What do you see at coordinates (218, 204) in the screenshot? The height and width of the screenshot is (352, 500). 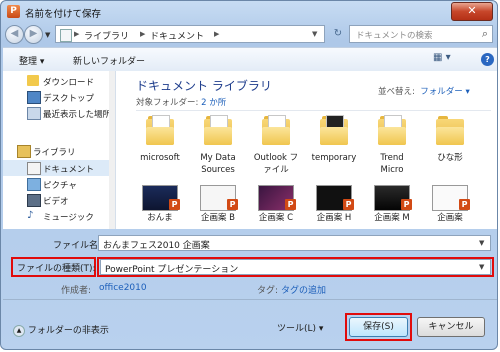 I see `file-item: P 企画案 B` at bounding box center [218, 204].